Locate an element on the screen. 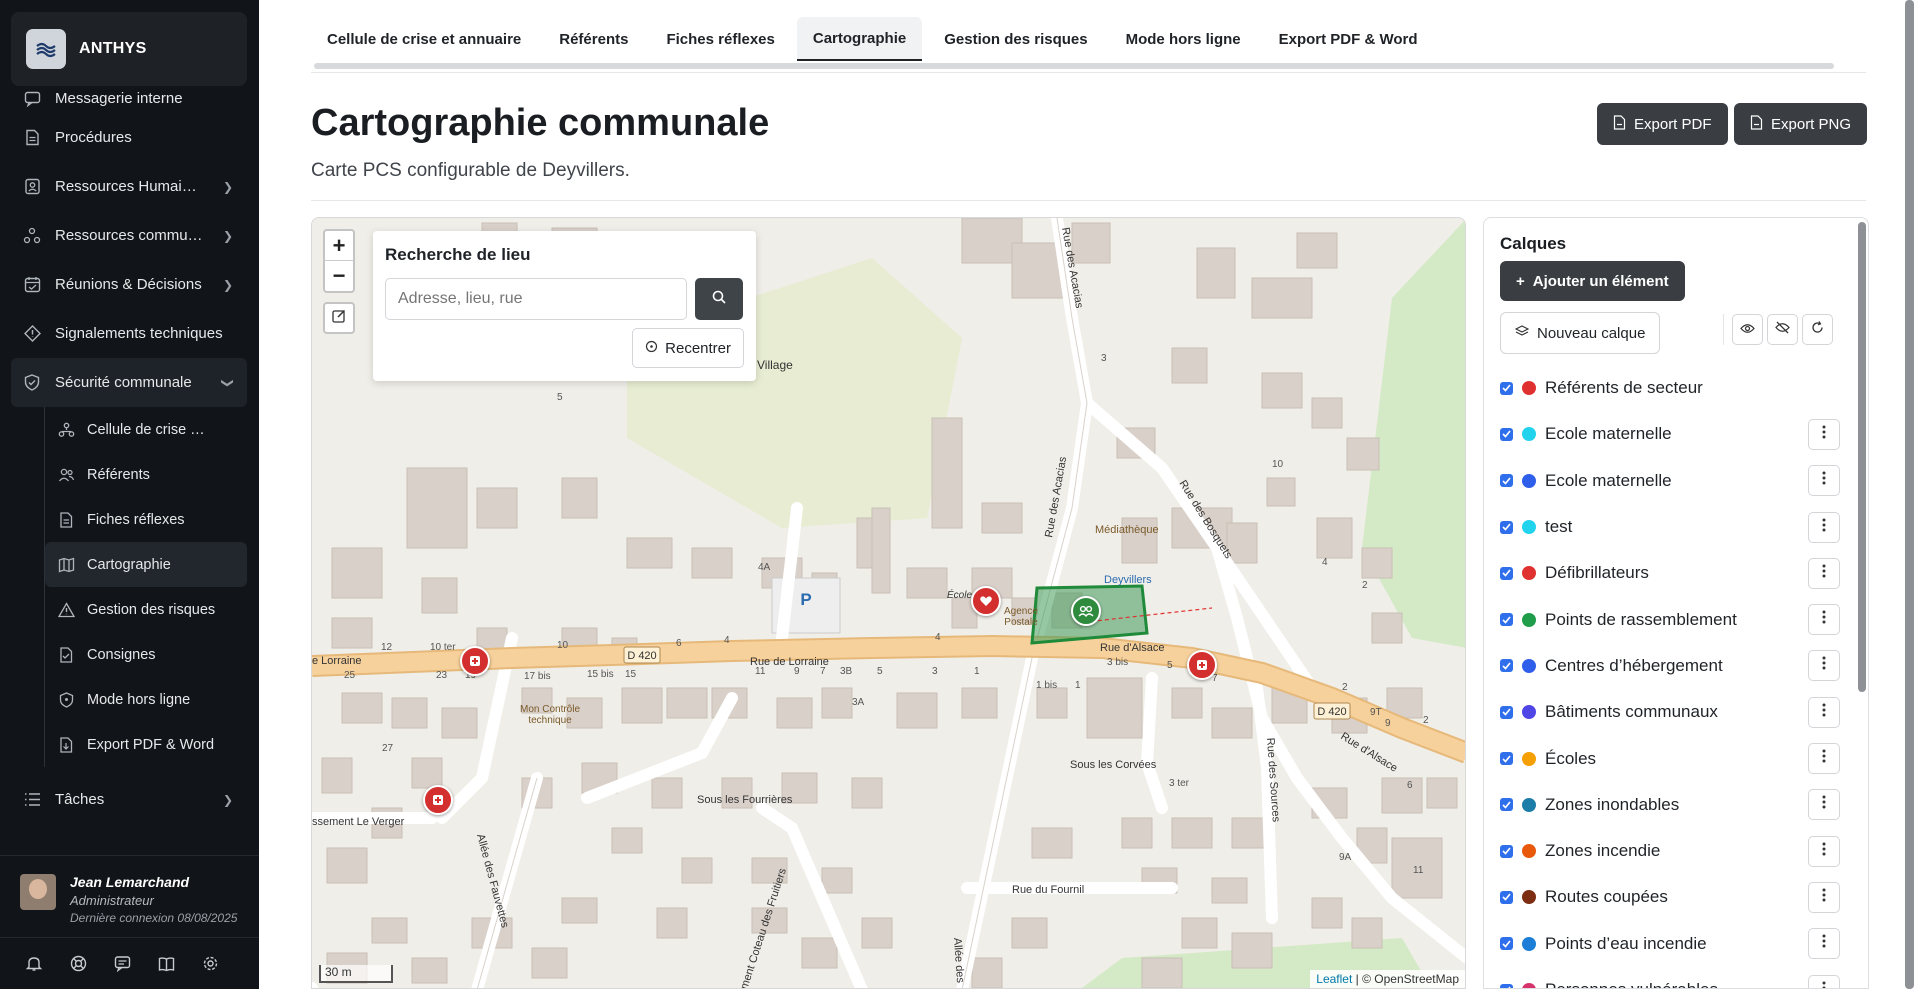  brand: ANTHYS is located at coordinates (129, 49).